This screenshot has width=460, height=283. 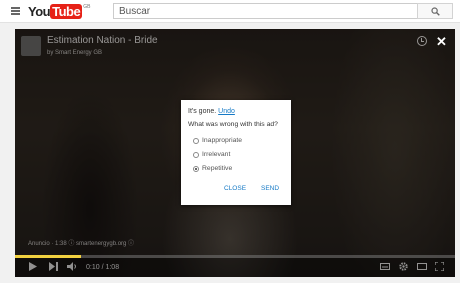 What do you see at coordinates (196, 168) in the screenshot?
I see `radio-repetitive` at bounding box center [196, 168].